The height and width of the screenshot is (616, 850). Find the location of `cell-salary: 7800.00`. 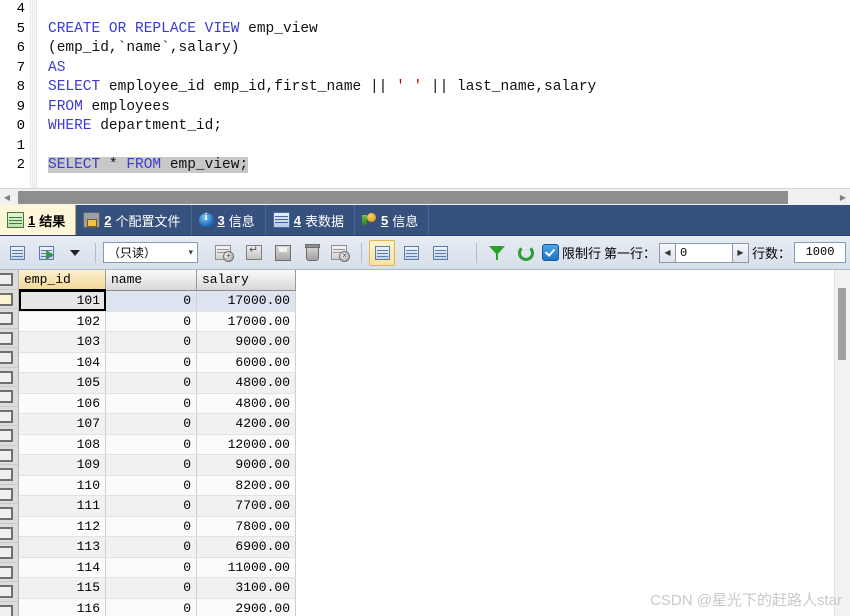

cell-salary: 7800.00 is located at coordinates (246, 526).